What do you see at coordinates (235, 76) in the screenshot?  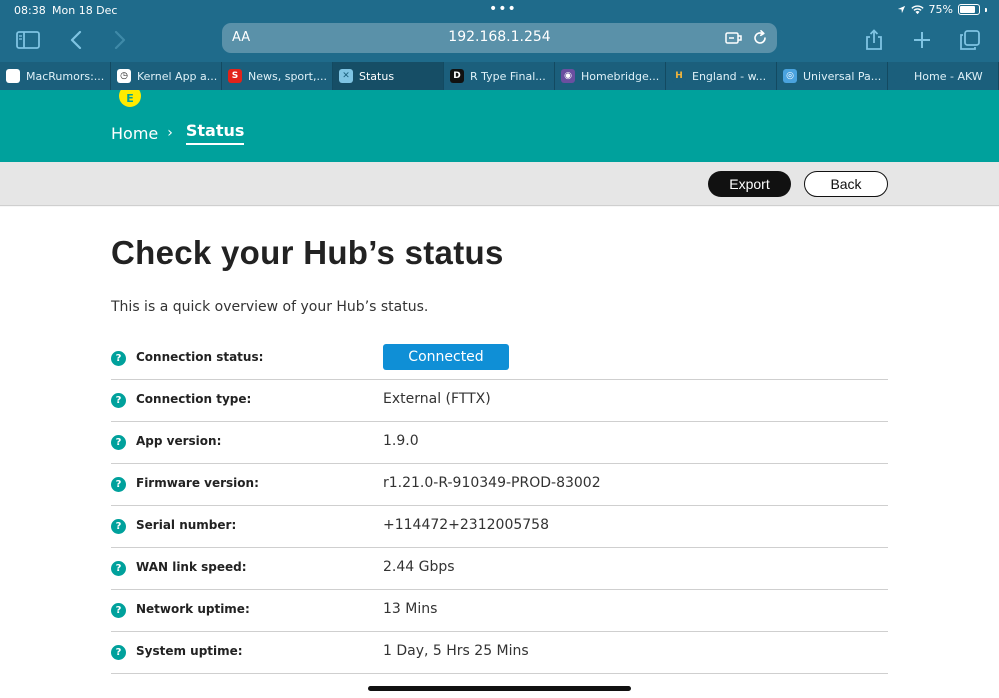 I see `tab-favicon-2: S` at bounding box center [235, 76].